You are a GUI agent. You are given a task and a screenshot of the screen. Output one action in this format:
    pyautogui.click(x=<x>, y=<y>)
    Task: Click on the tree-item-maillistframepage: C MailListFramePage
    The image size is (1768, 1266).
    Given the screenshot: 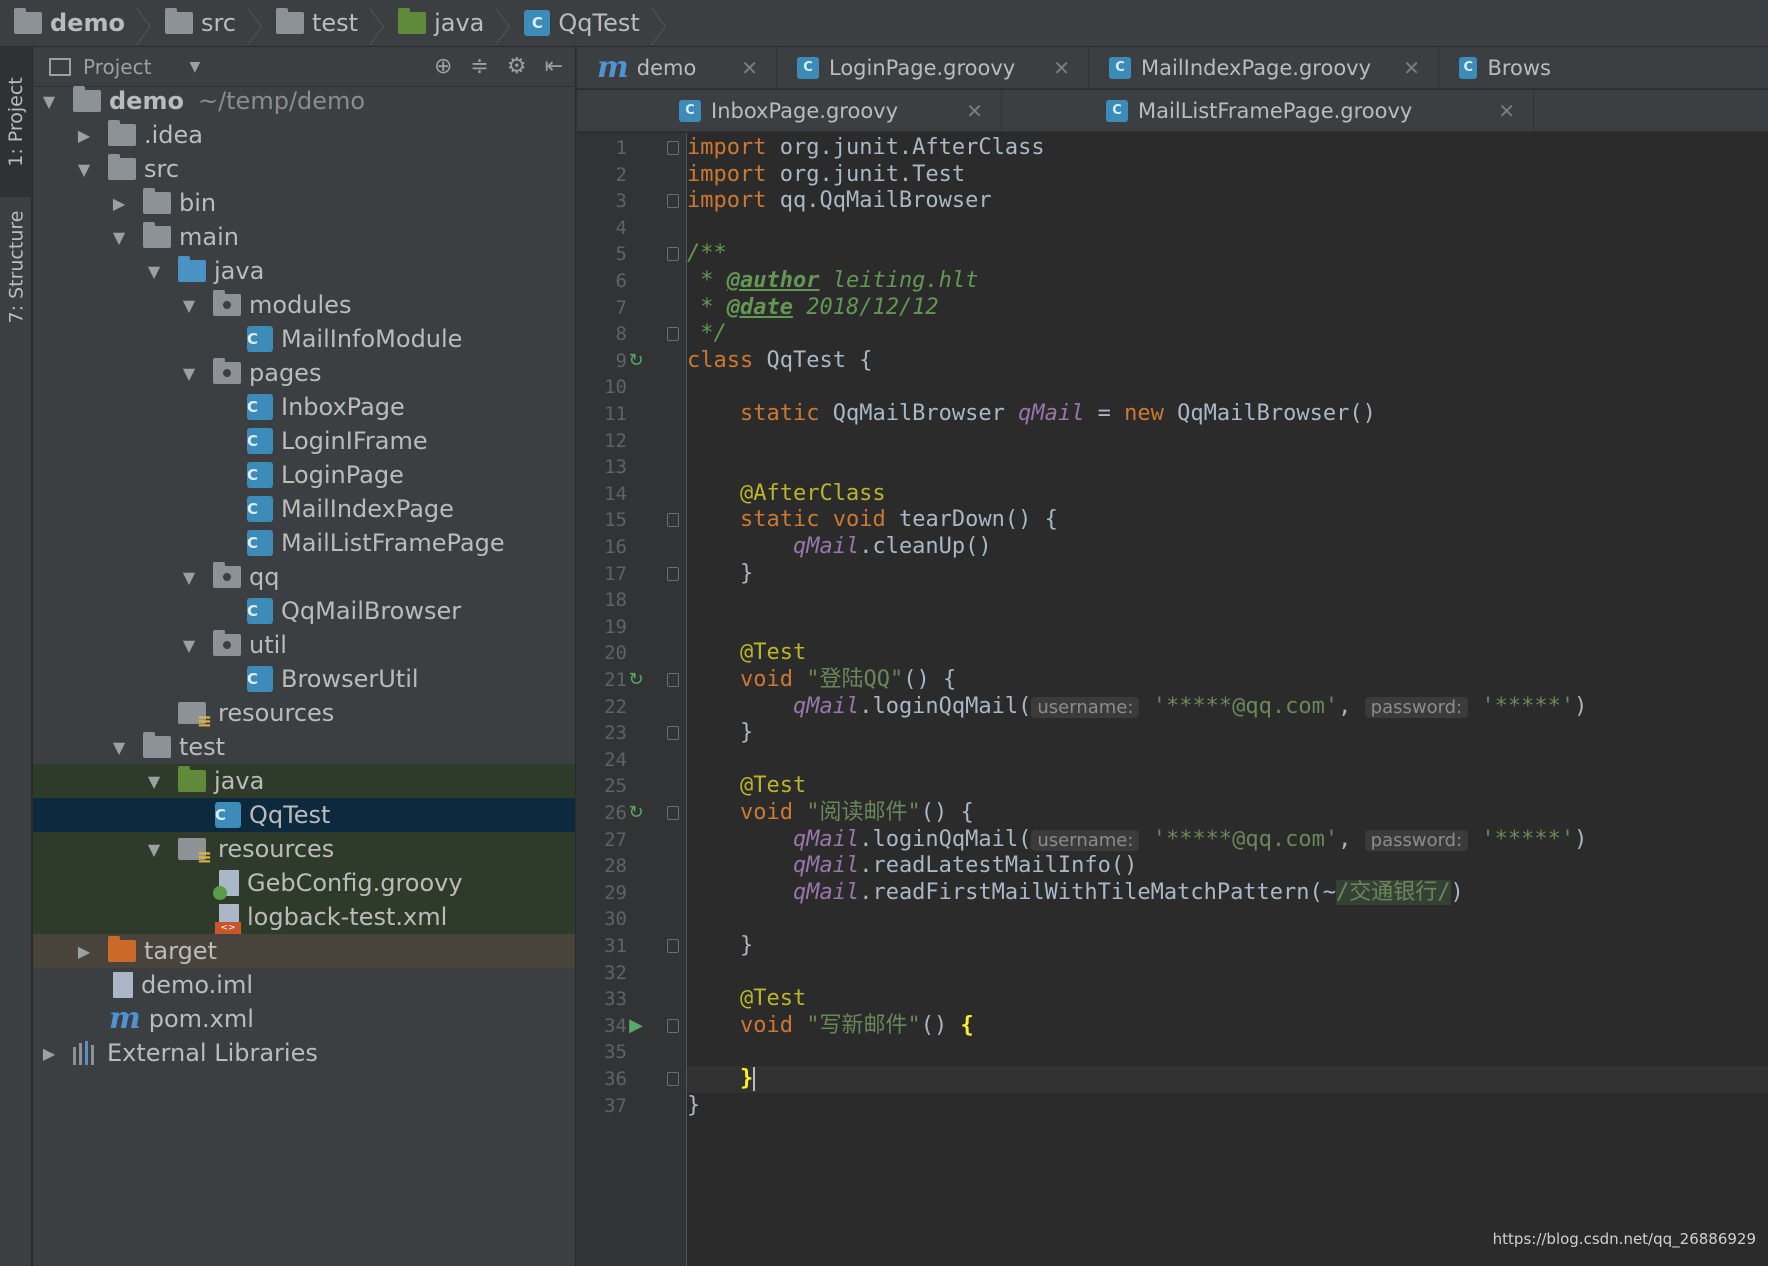 What is the action you would take?
    pyautogui.click(x=304, y=543)
    